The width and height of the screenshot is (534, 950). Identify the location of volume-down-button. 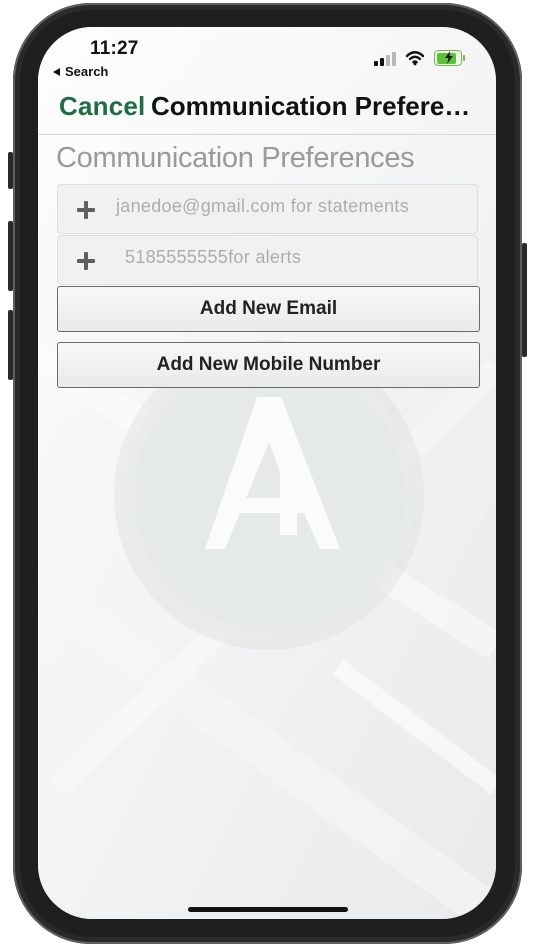
(10, 345).